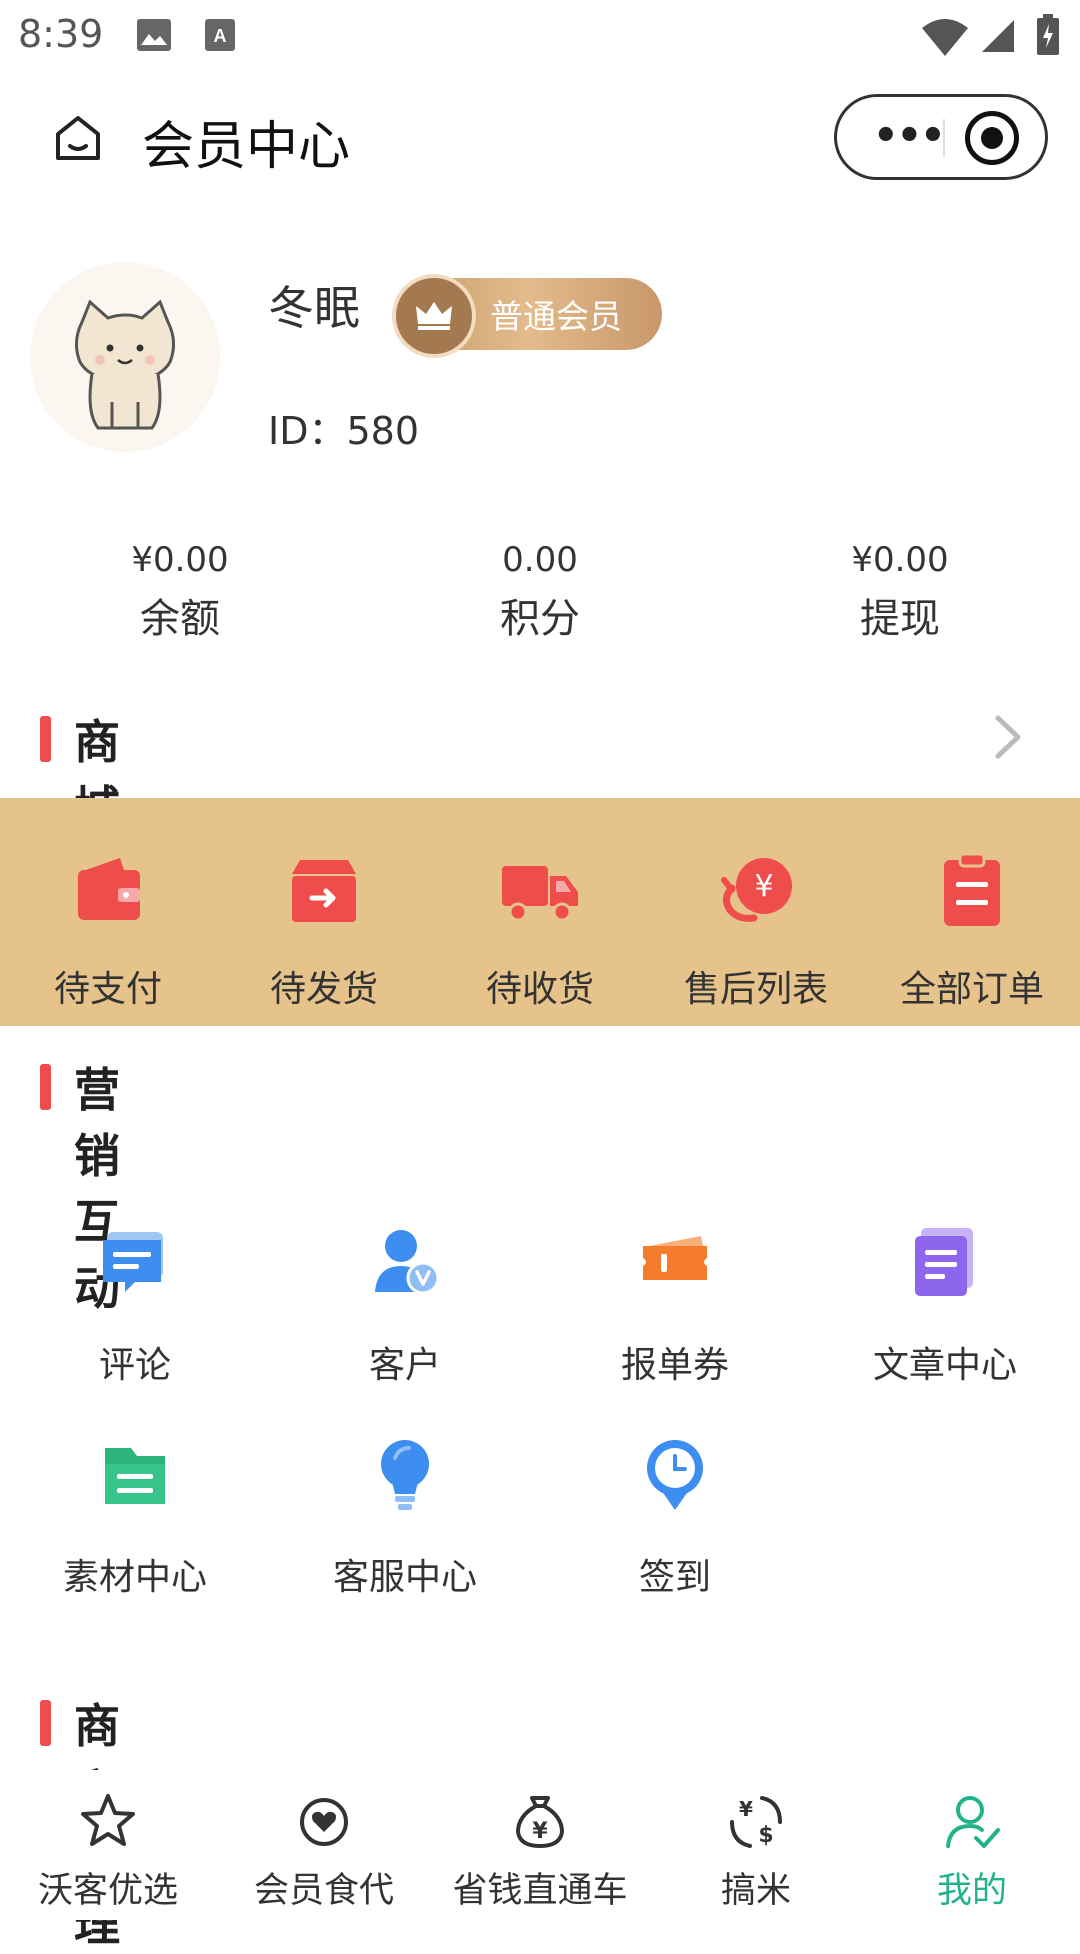  I want to click on tab-label: 会员食代, so click(323, 1891).